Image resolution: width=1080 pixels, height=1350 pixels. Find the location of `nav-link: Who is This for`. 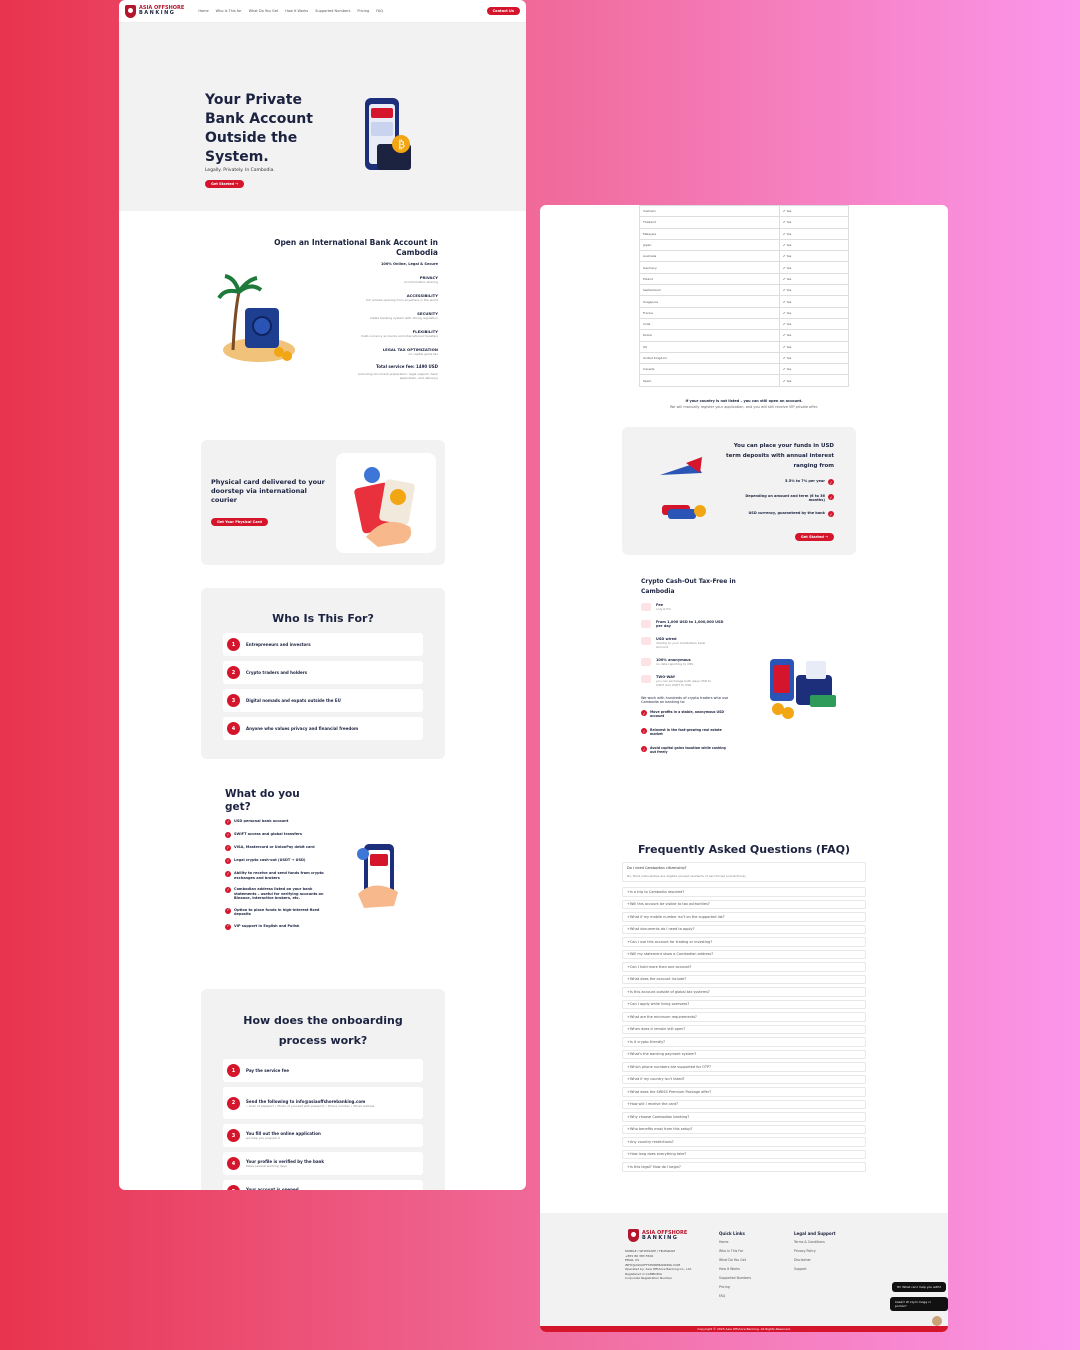

nav-link: Who is This for is located at coordinates (229, 11).